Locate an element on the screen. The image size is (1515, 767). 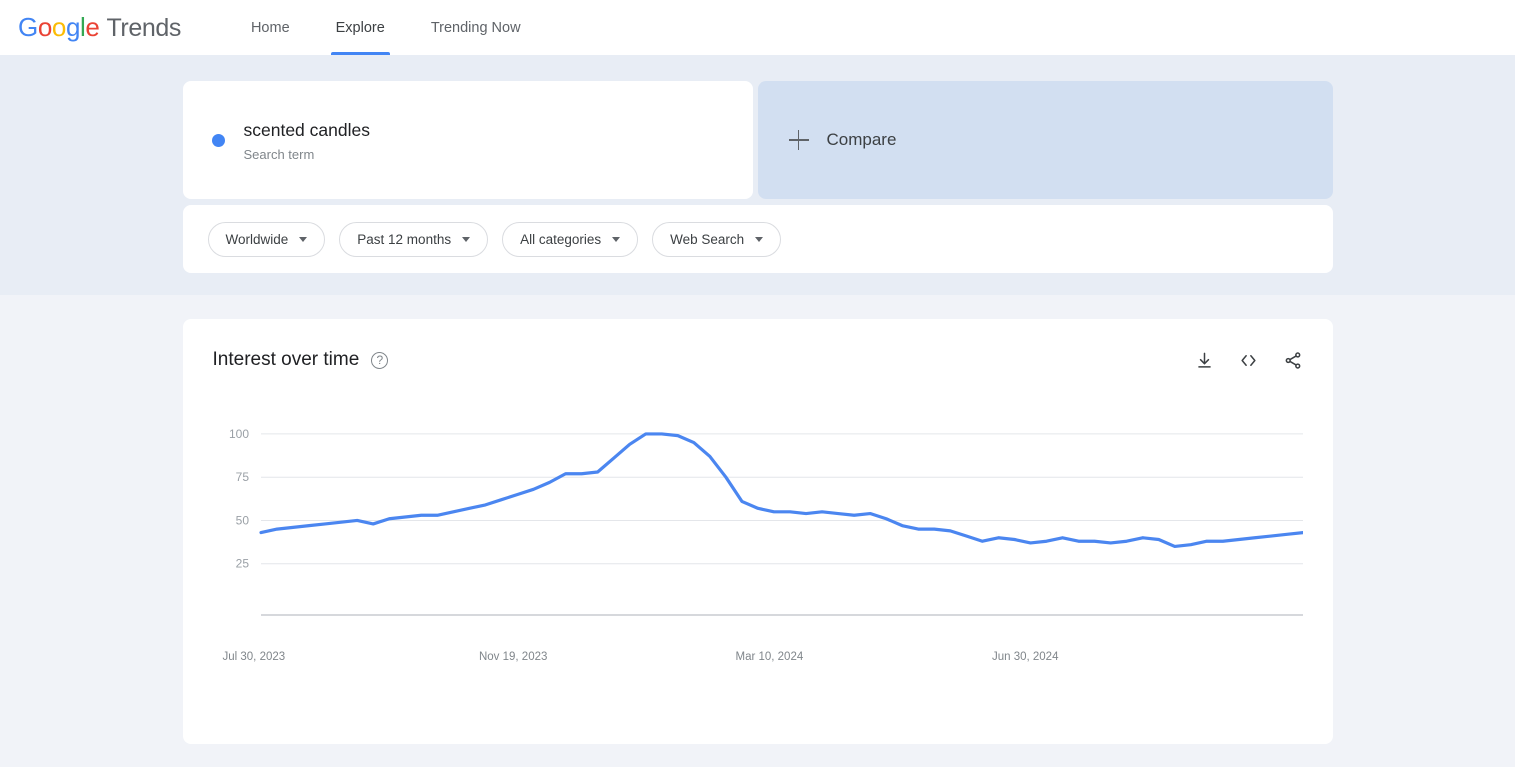
chart-title: Interest over time is located at coordinates (286, 359).